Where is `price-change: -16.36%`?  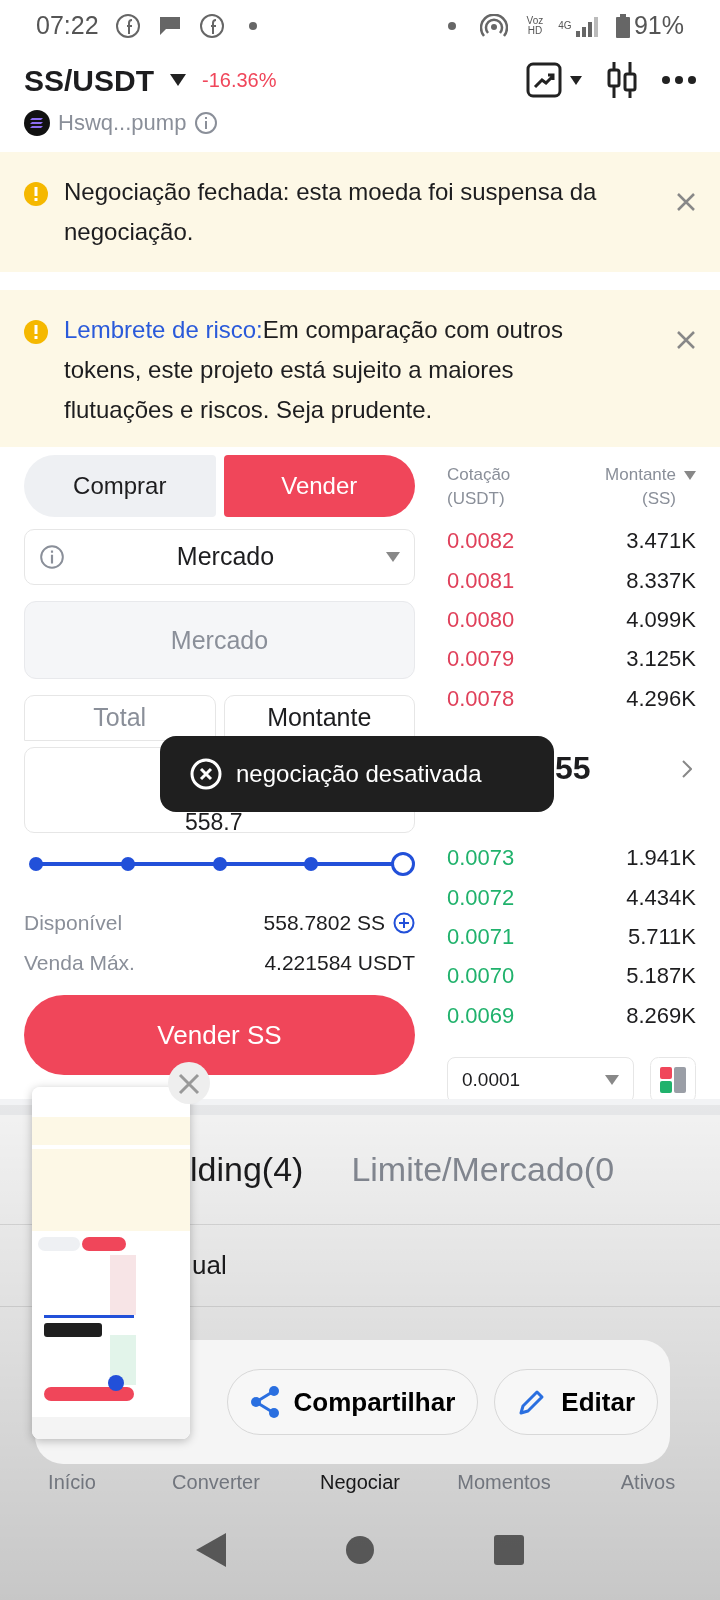
price-change: -16.36% is located at coordinates (239, 80).